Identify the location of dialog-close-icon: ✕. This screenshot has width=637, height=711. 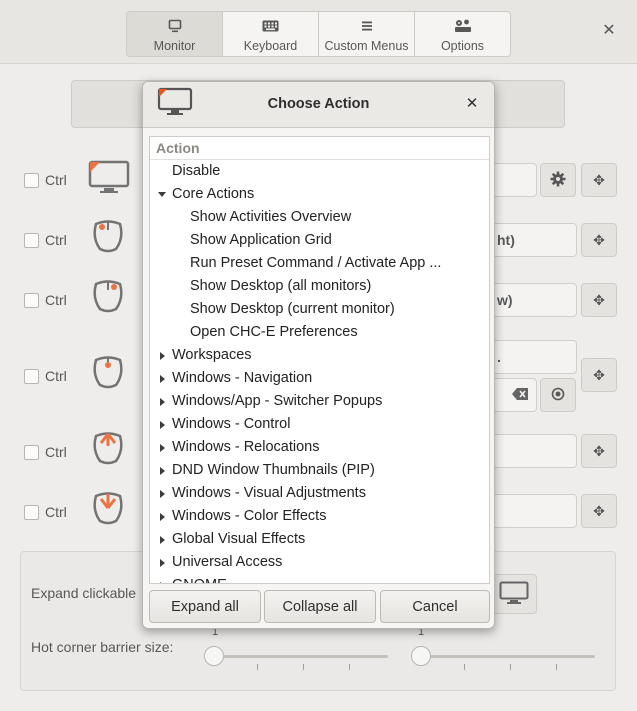
(472, 104).